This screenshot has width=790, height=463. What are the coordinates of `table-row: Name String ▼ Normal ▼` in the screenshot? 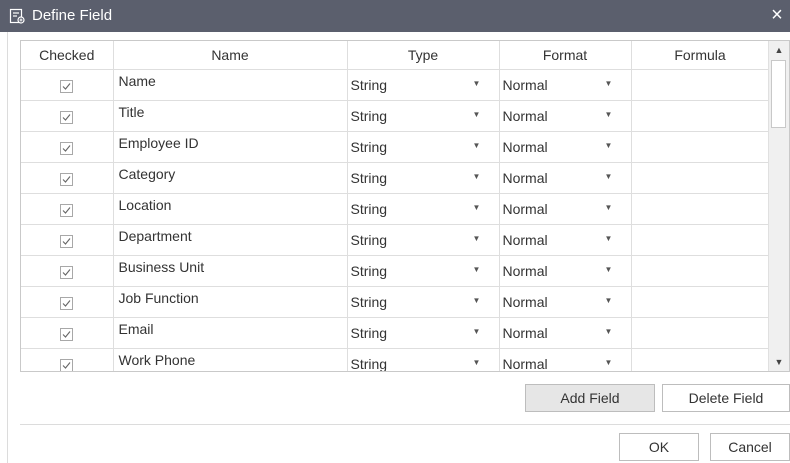 It's located at (395, 85).